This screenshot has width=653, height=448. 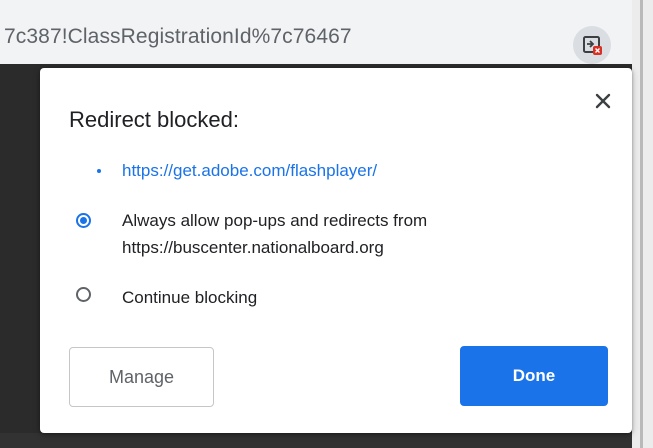 I want to click on dialog-title: Redirect blocked:, so click(x=154, y=119).